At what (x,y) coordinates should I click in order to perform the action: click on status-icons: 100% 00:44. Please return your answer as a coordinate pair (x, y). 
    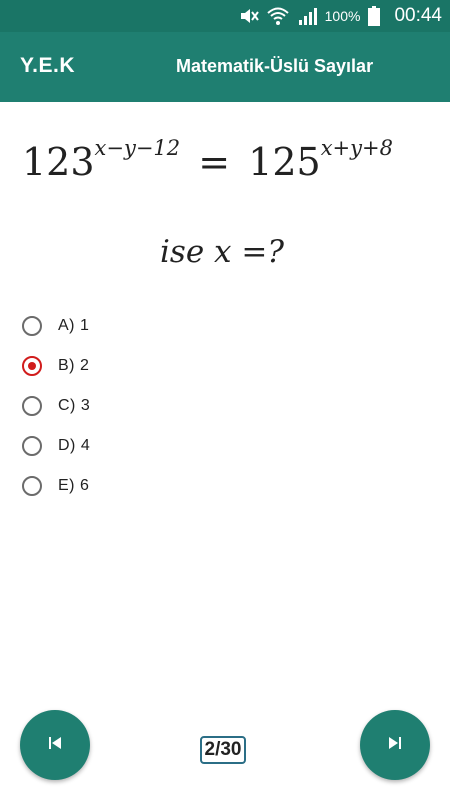
    Looking at the image, I should click on (340, 16).